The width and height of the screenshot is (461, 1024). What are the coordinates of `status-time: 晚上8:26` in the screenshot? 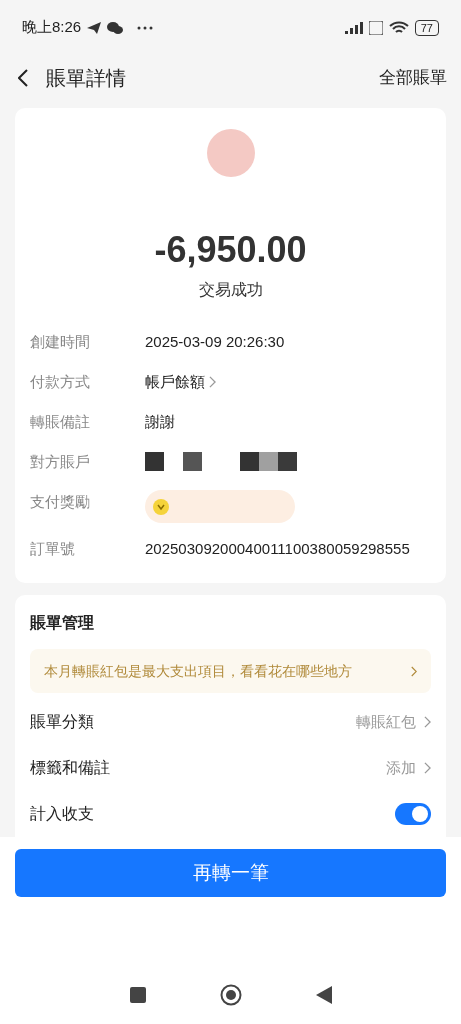 It's located at (52, 27).